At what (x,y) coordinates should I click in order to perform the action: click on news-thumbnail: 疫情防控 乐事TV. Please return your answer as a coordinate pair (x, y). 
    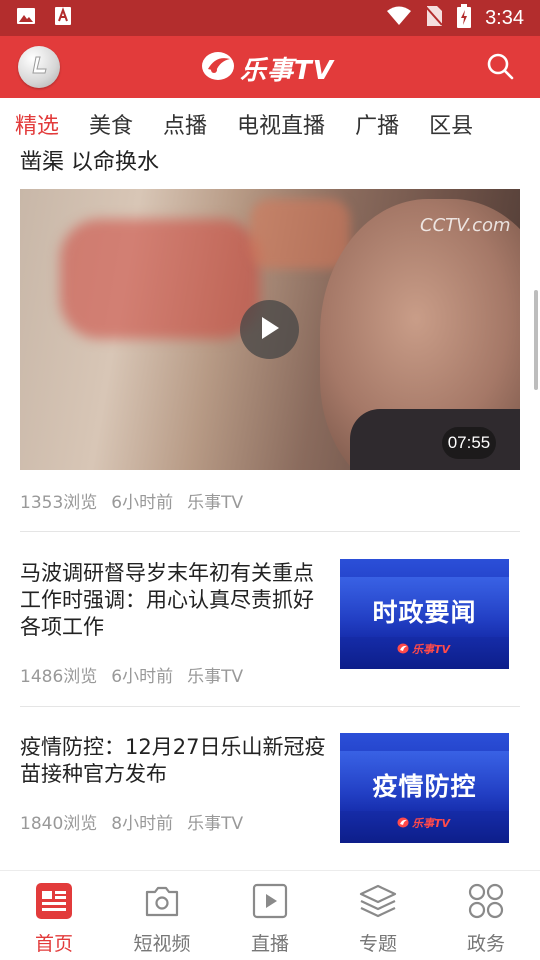
    Looking at the image, I should click on (424, 788).